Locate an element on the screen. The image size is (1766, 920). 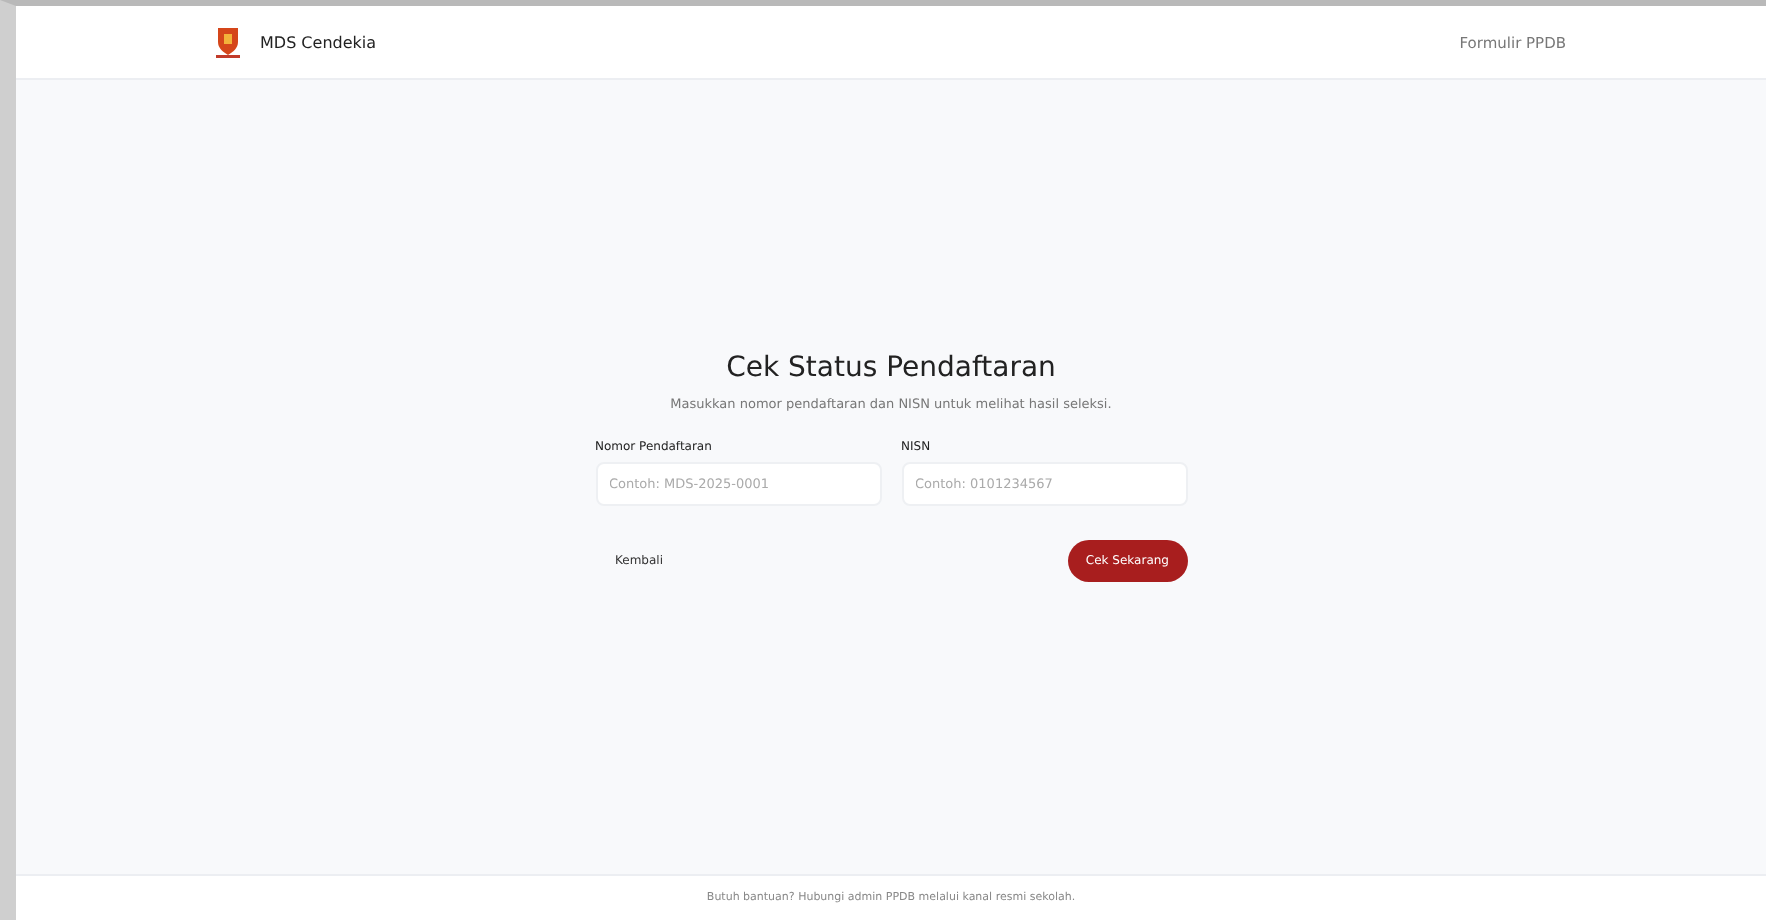
brand-name: MDS Cendekia is located at coordinates (318, 42).